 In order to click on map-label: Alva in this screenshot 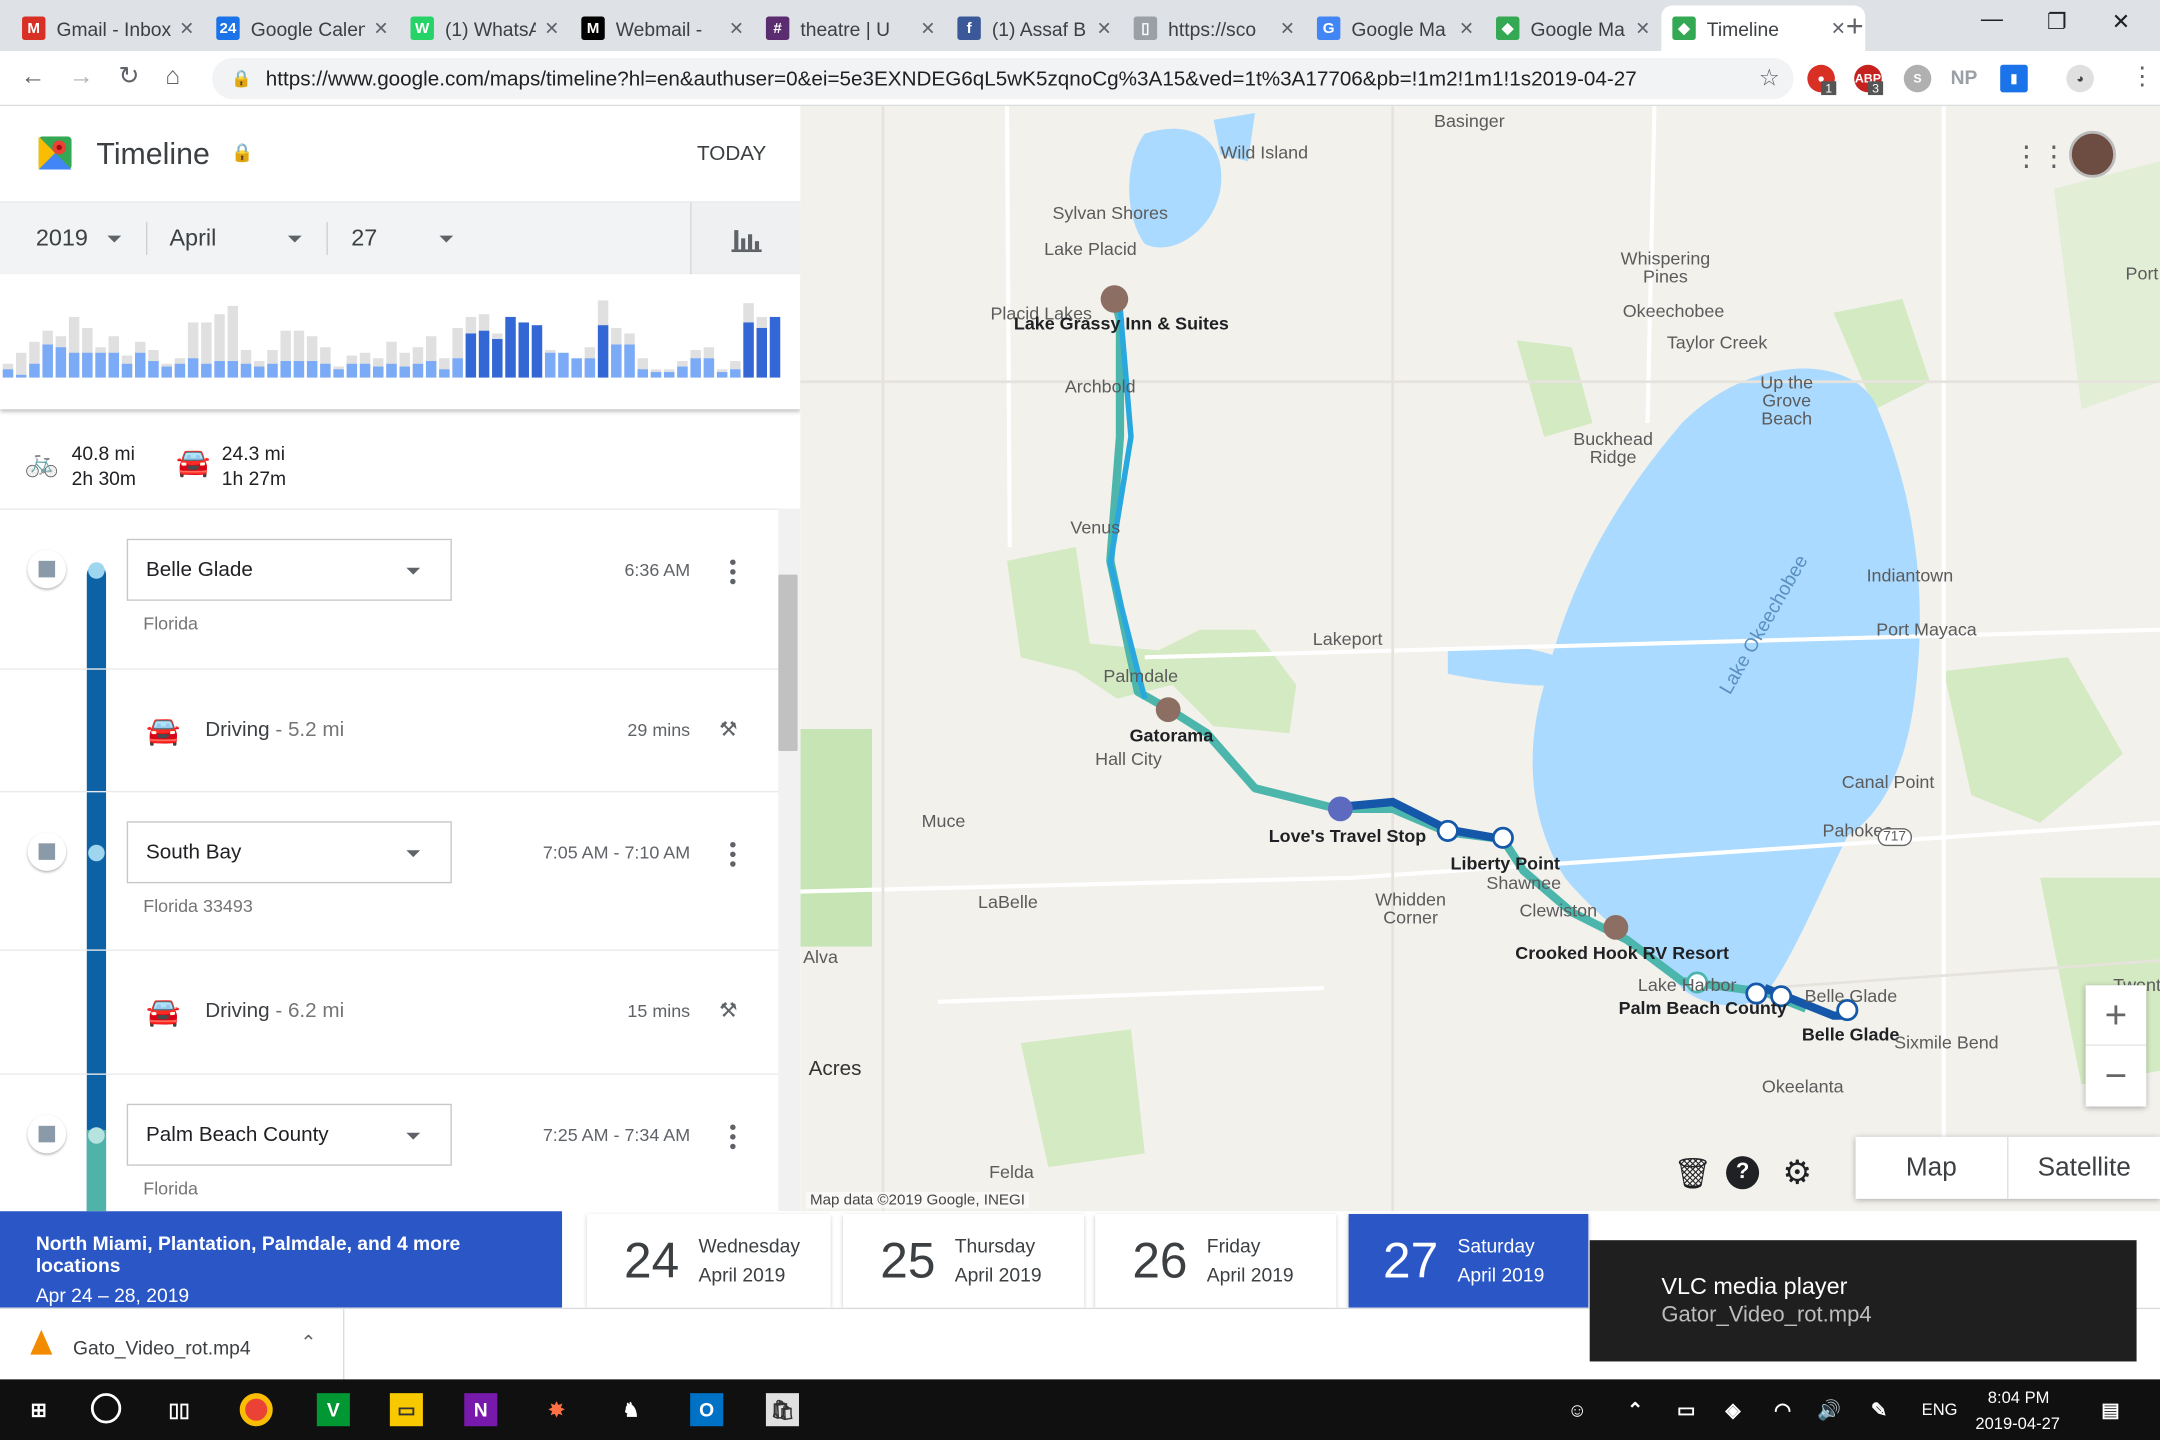, I will do `click(820, 957)`.